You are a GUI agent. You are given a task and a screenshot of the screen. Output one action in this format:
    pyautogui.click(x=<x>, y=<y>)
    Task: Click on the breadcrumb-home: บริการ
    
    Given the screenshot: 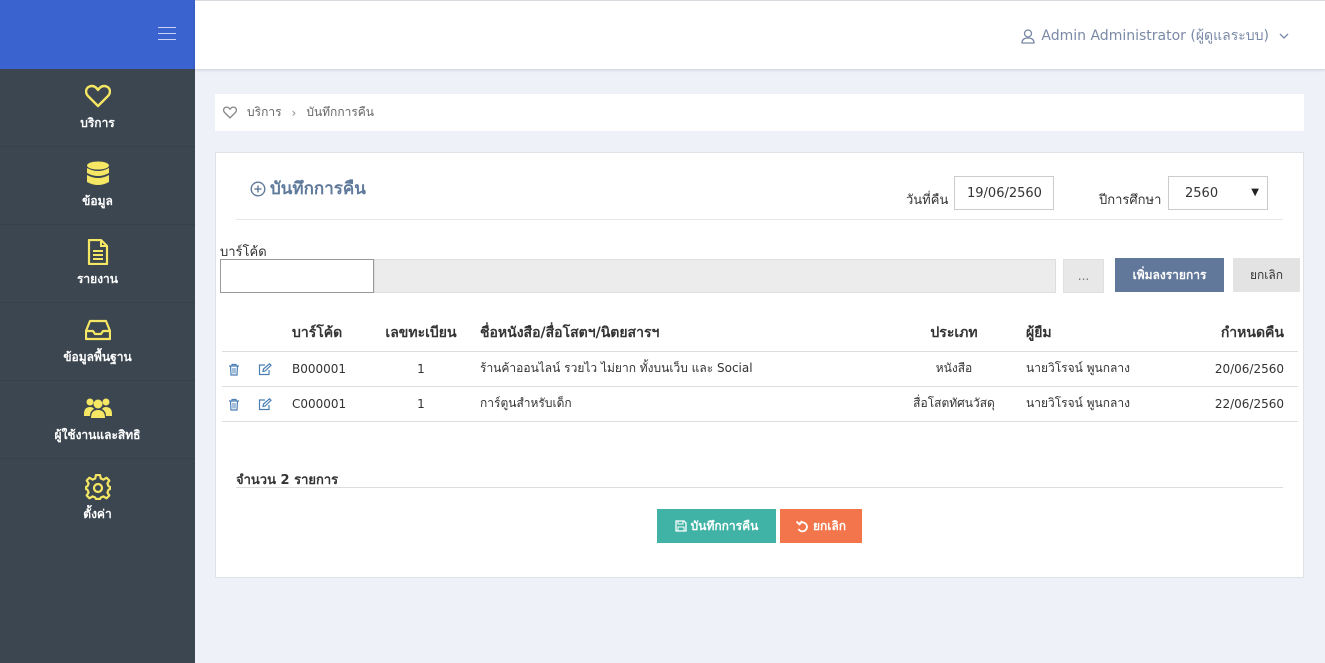 What is the action you would take?
    pyautogui.click(x=264, y=112)
    